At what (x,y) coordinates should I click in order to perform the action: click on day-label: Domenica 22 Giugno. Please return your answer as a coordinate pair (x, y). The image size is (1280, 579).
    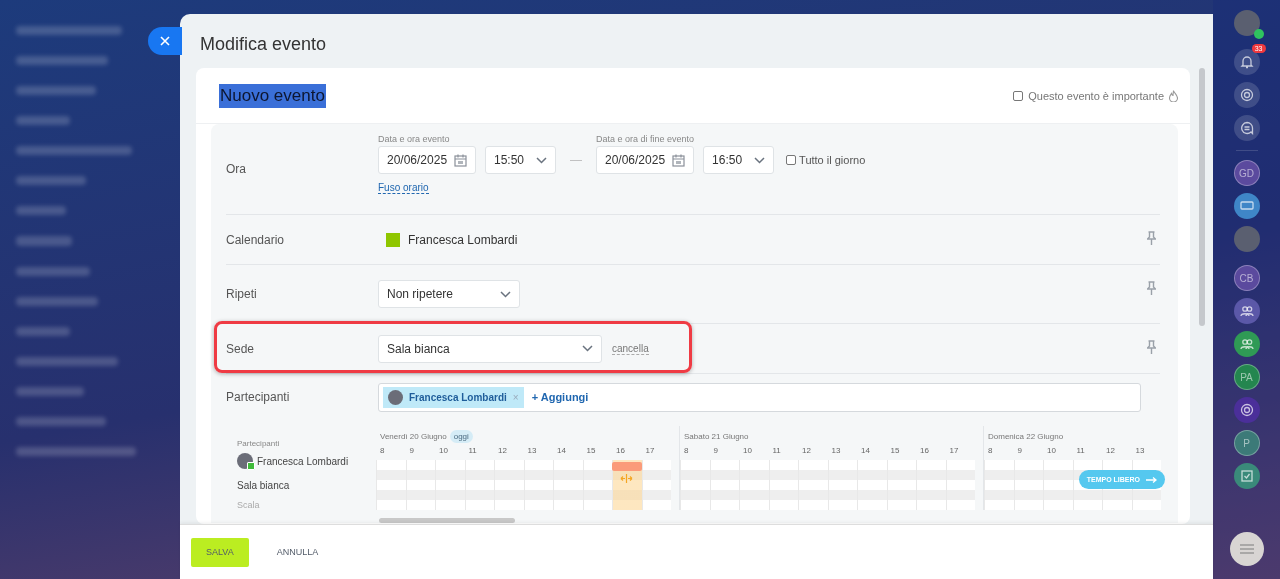
    Looking at the image, I should click on (1026, 436).